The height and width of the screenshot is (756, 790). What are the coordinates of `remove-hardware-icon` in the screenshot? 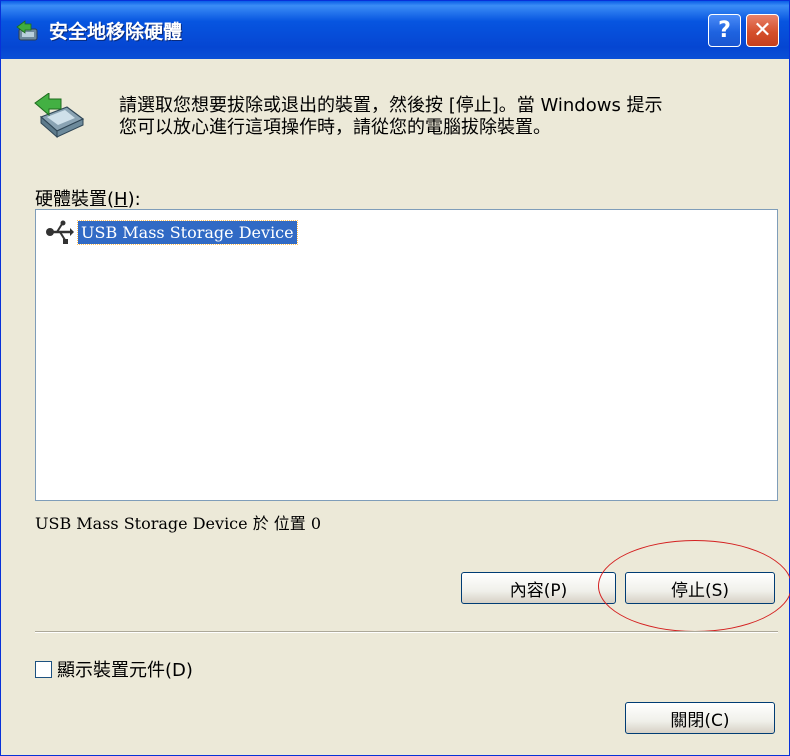 It's located at (59, 116).